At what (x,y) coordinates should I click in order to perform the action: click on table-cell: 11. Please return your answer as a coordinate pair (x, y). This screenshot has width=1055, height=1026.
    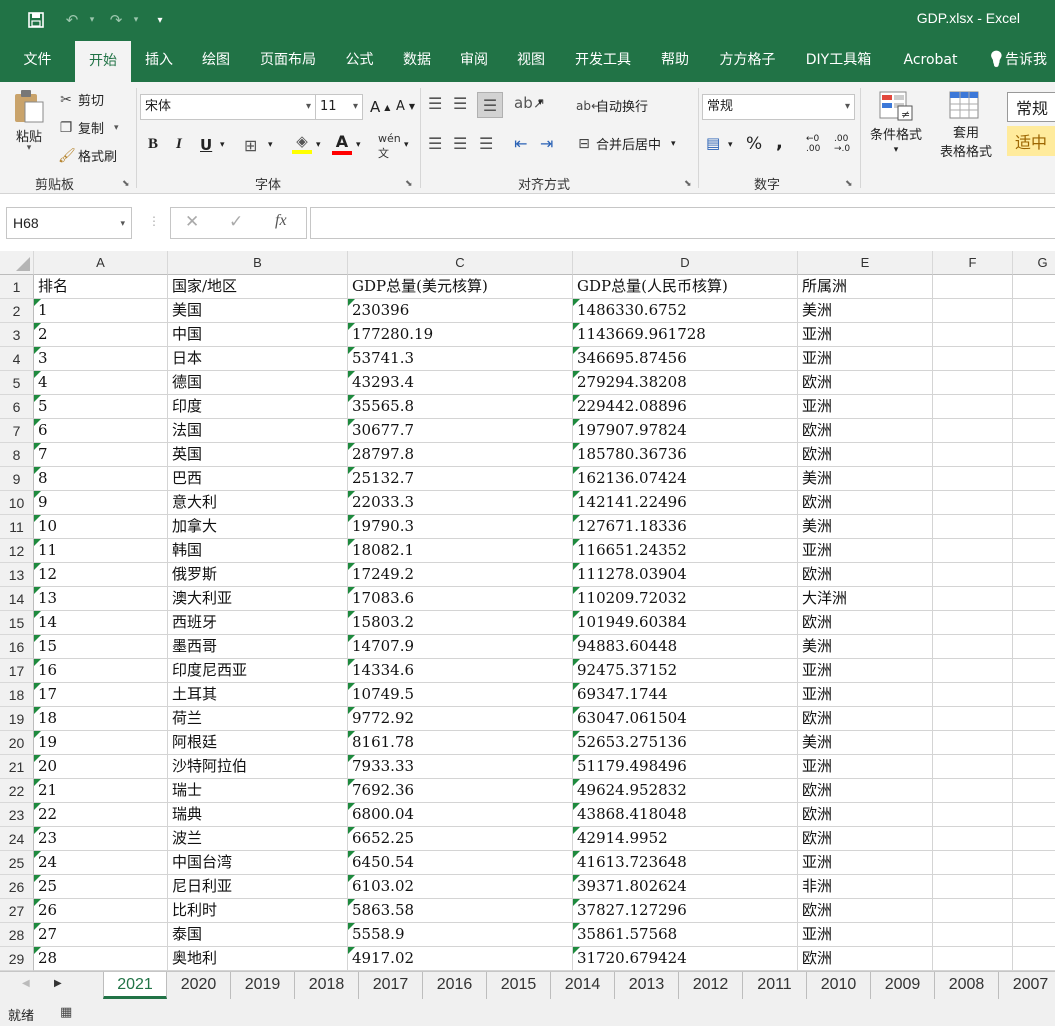
    Looking at the image, I should click on (101, 551).